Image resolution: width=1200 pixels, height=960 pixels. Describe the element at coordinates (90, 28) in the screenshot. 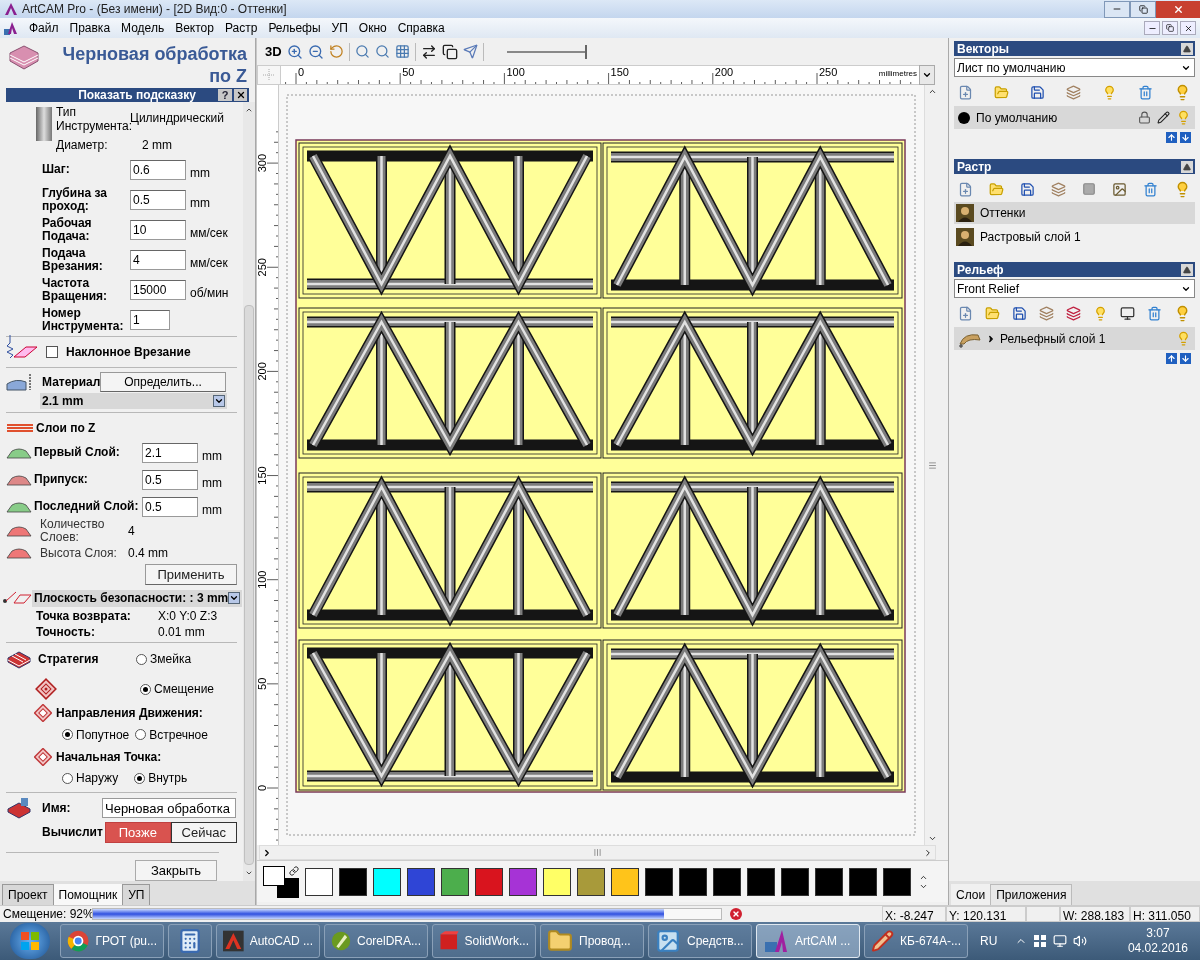

I see `menu-item: Правка` at that location.